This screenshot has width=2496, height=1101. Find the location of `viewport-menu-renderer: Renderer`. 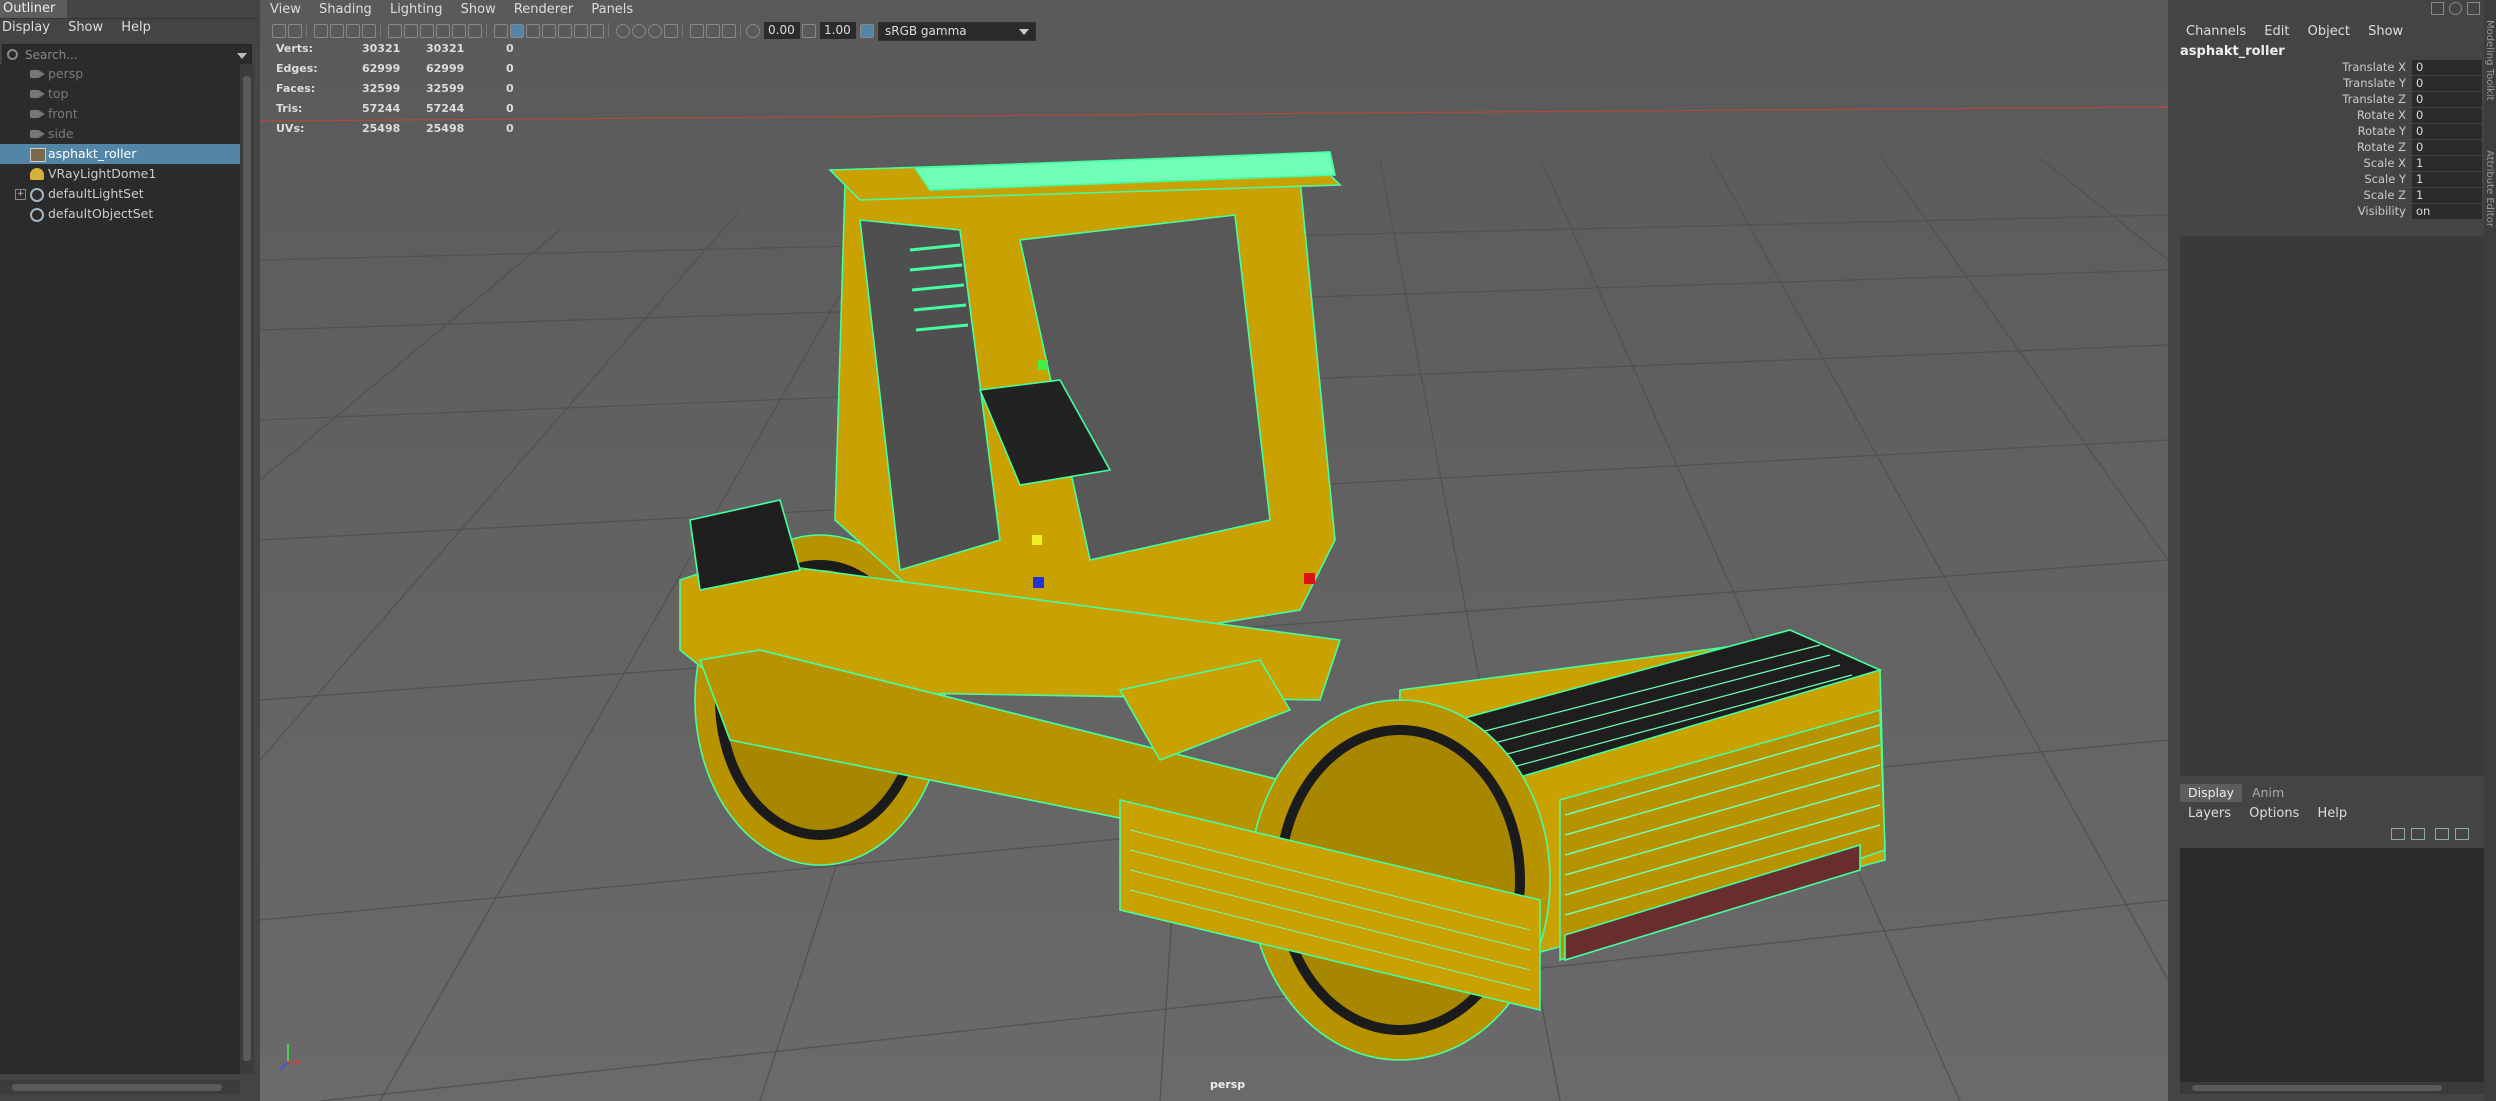

viewport-menu-renderer: Renderer is located at coordinates (543, 9).